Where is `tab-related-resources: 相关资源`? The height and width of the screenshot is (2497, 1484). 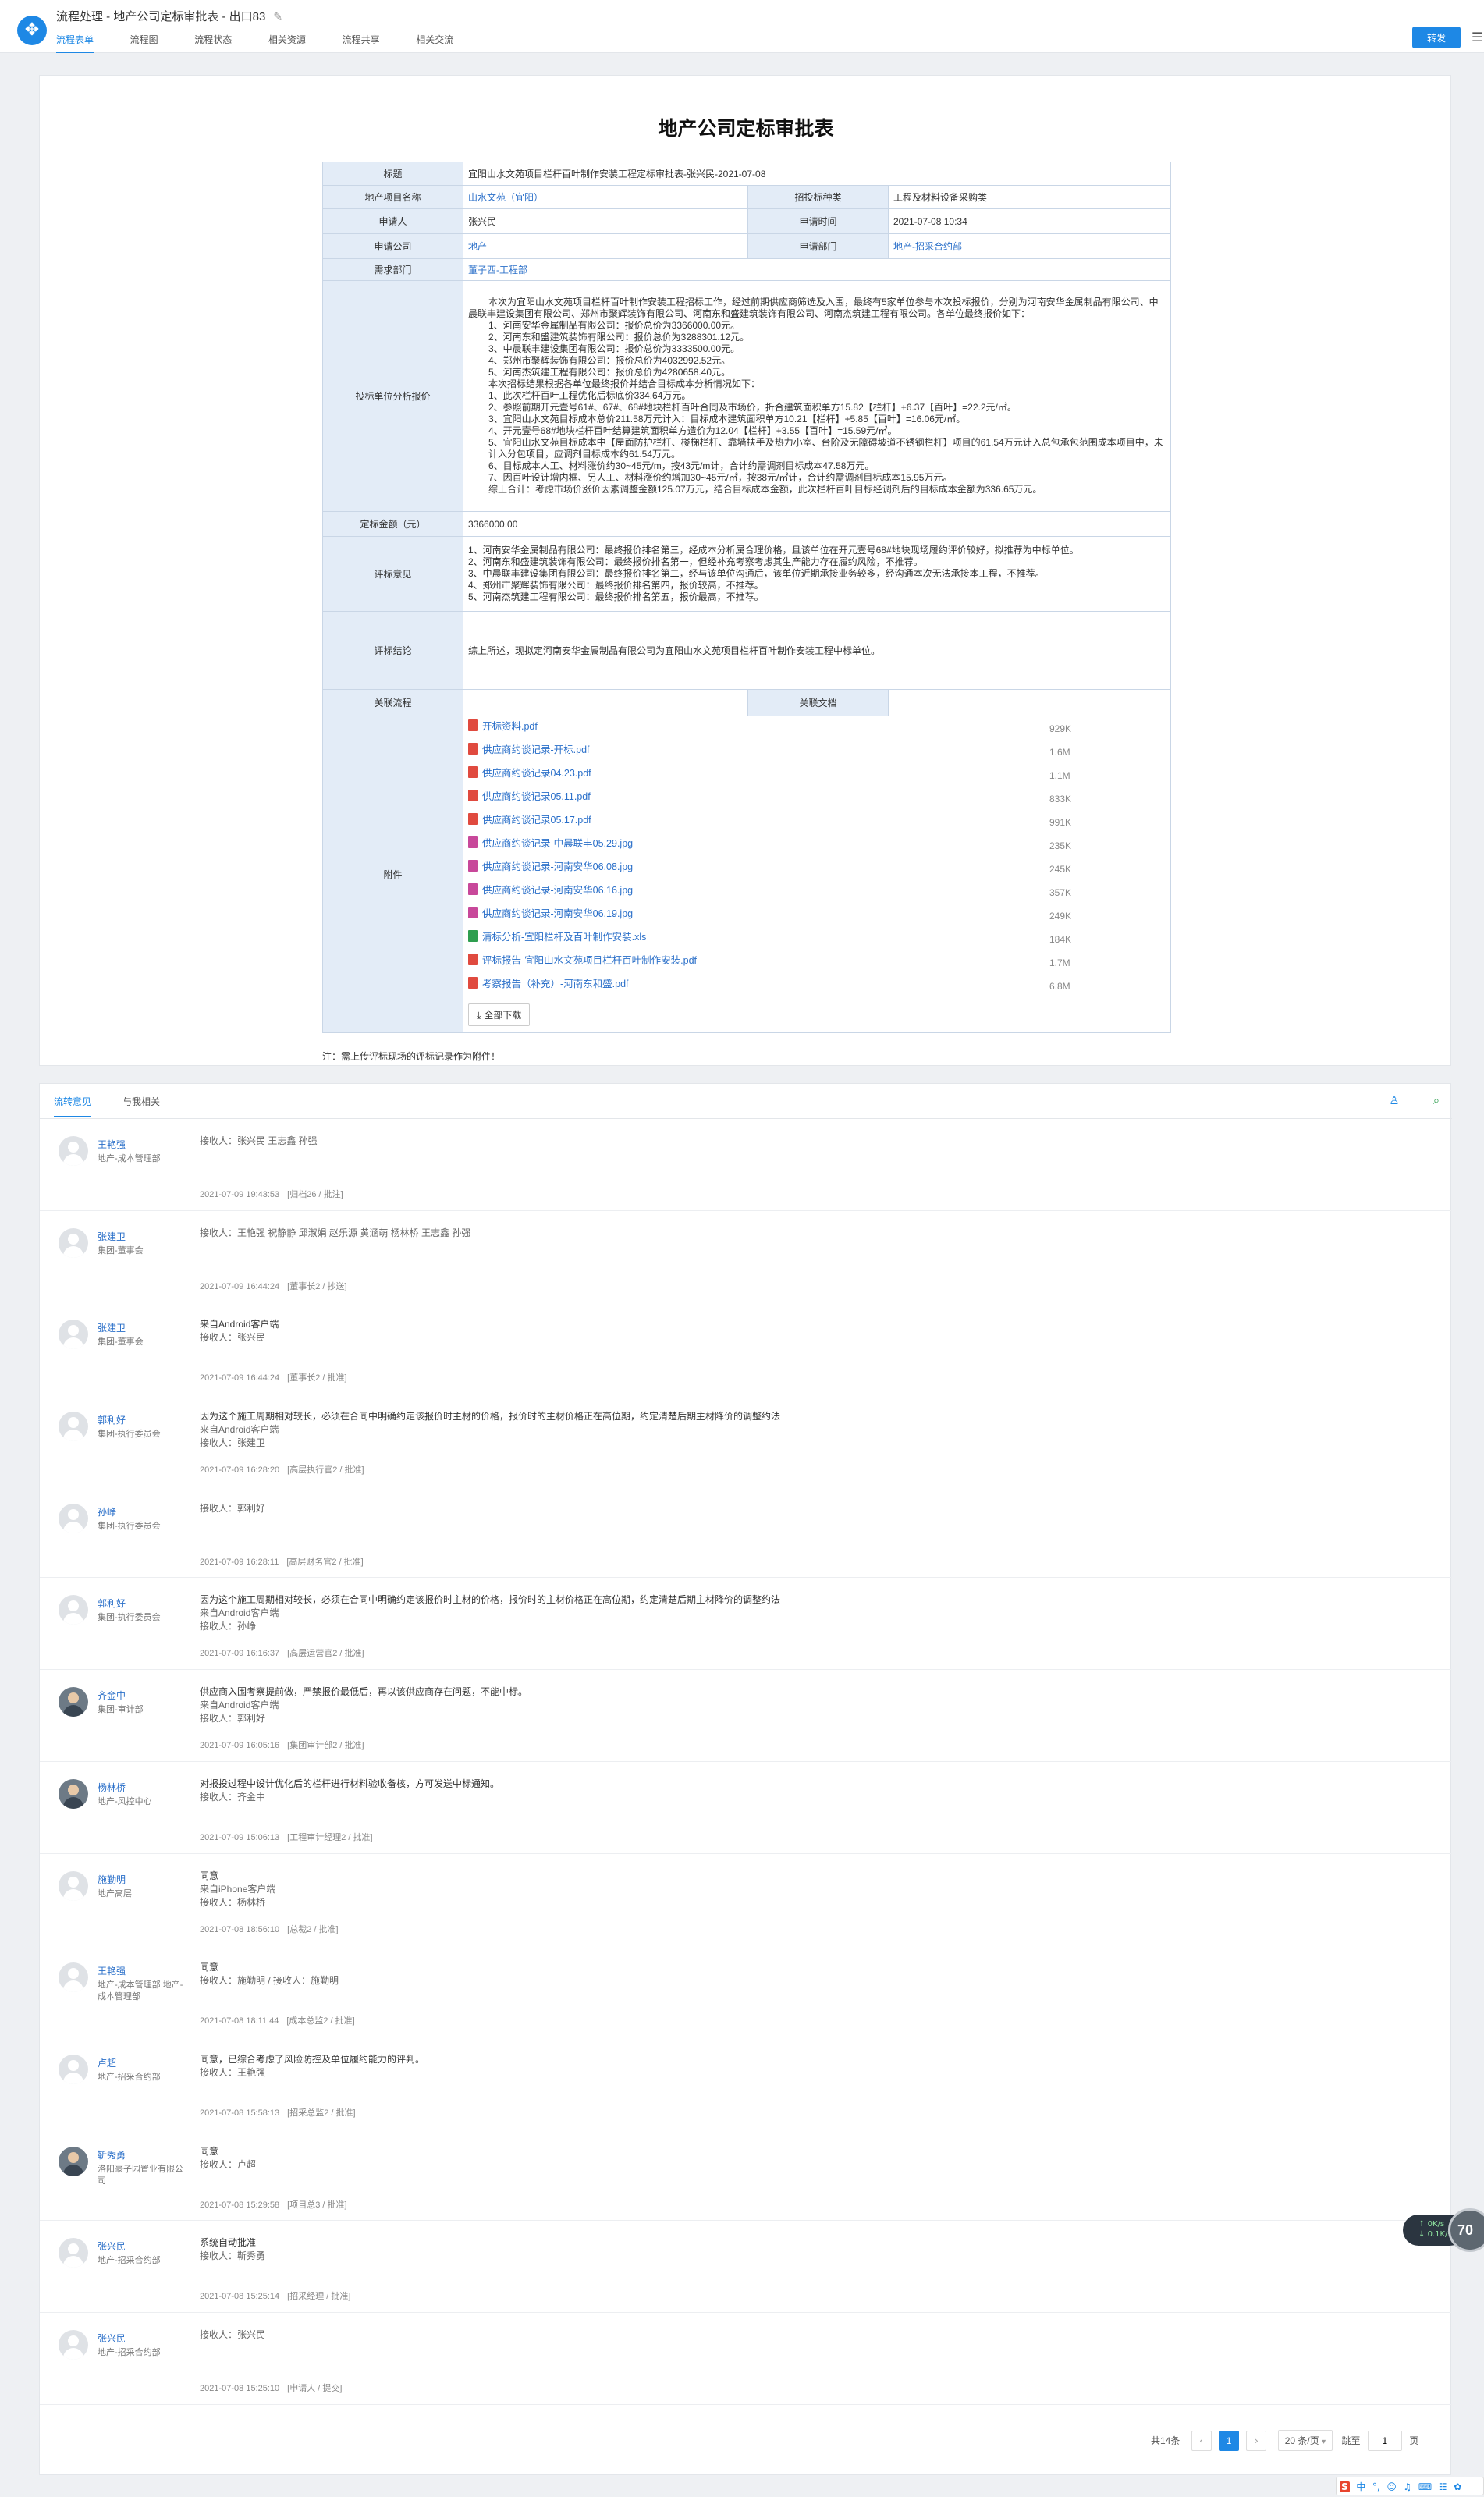
tab-related-resources: 相关资源 is located at coordinates (287, 43).